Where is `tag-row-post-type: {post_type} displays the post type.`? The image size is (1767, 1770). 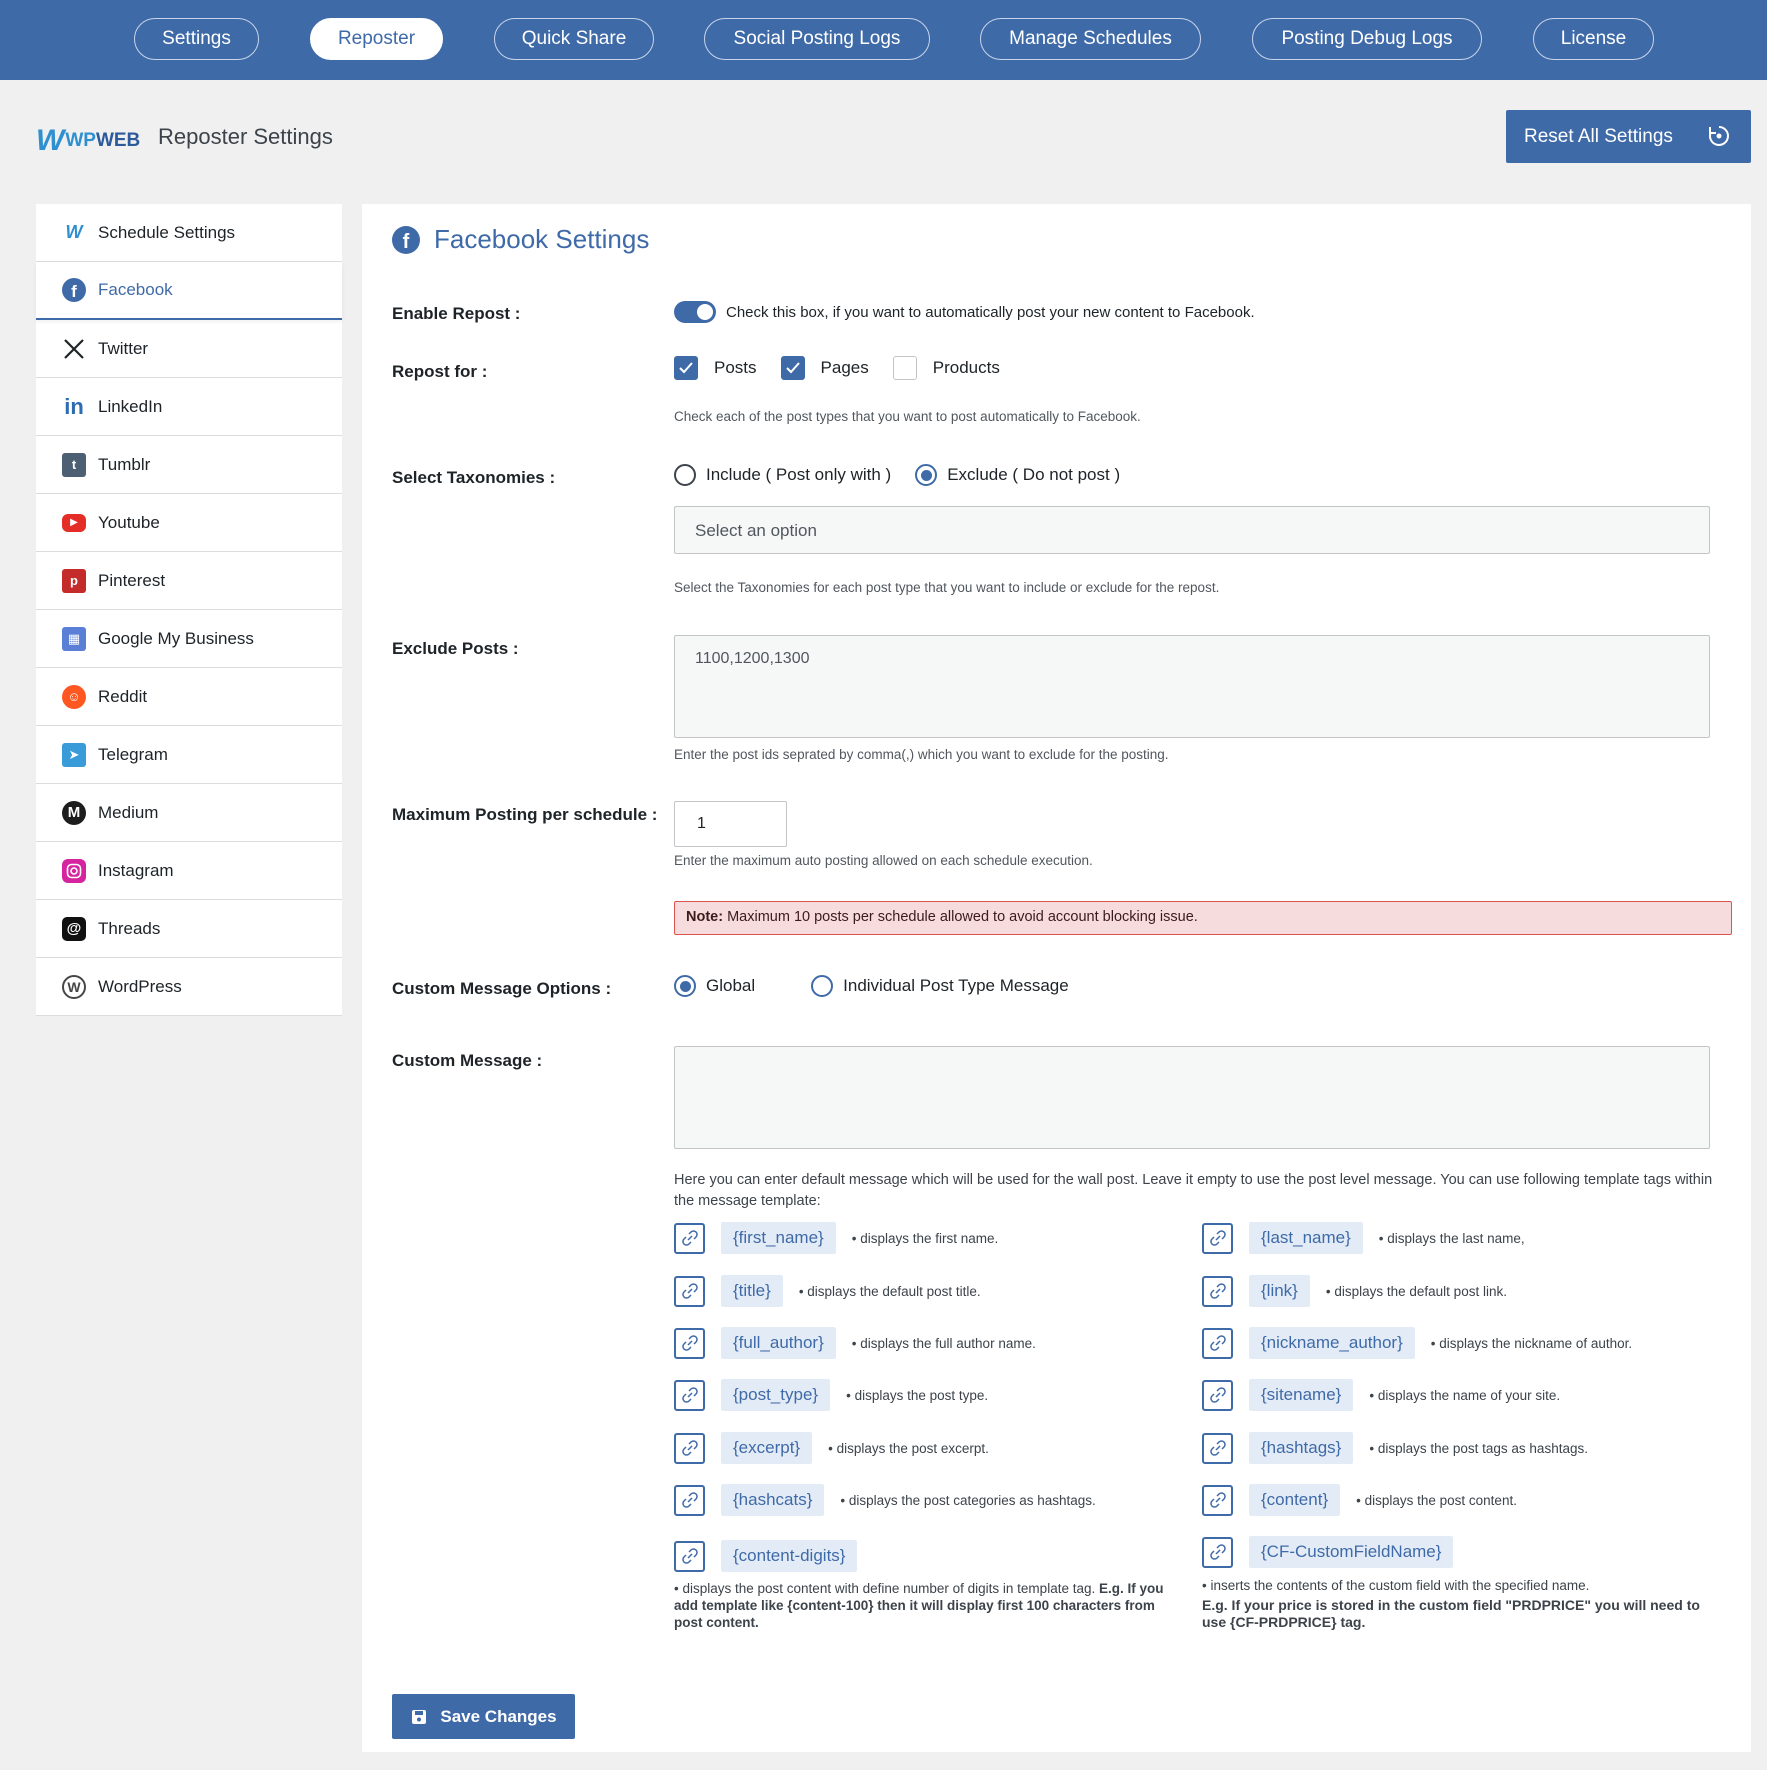
tag-row-post-type: {post_type} displays the post type. is located at coordinates (831, 1395).